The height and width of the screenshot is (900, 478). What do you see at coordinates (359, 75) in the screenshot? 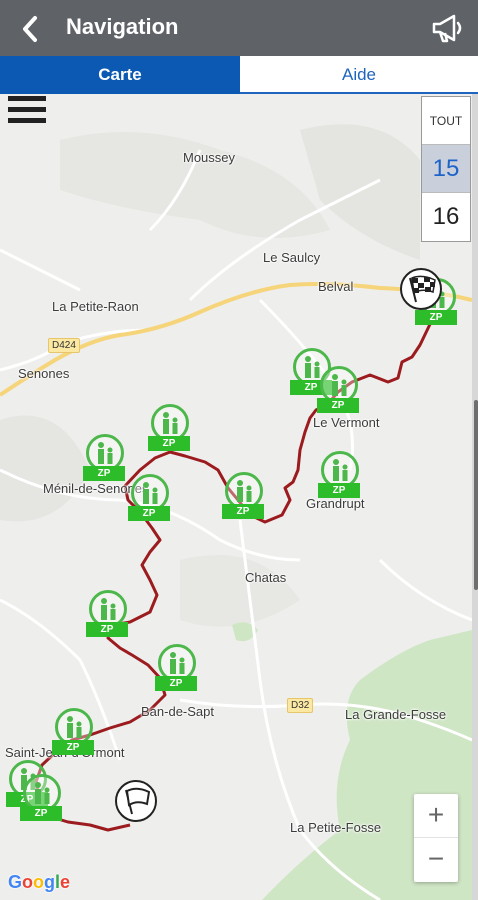
I see `tab-aide: Aide` at bounding box center [359, 75].